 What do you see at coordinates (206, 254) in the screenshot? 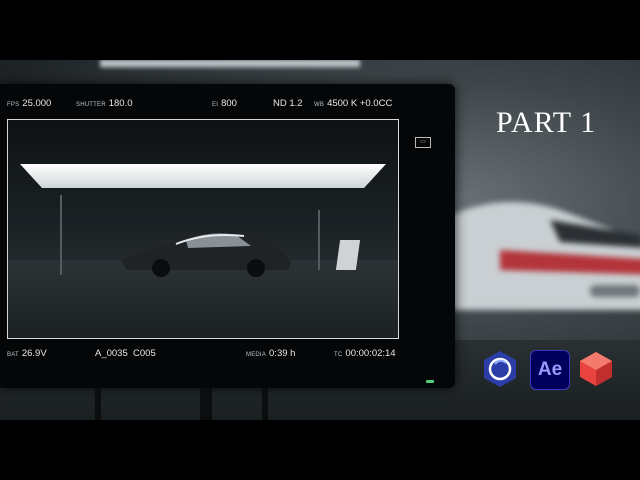
I see `car-silhouette` at bounding box center [206, 254].